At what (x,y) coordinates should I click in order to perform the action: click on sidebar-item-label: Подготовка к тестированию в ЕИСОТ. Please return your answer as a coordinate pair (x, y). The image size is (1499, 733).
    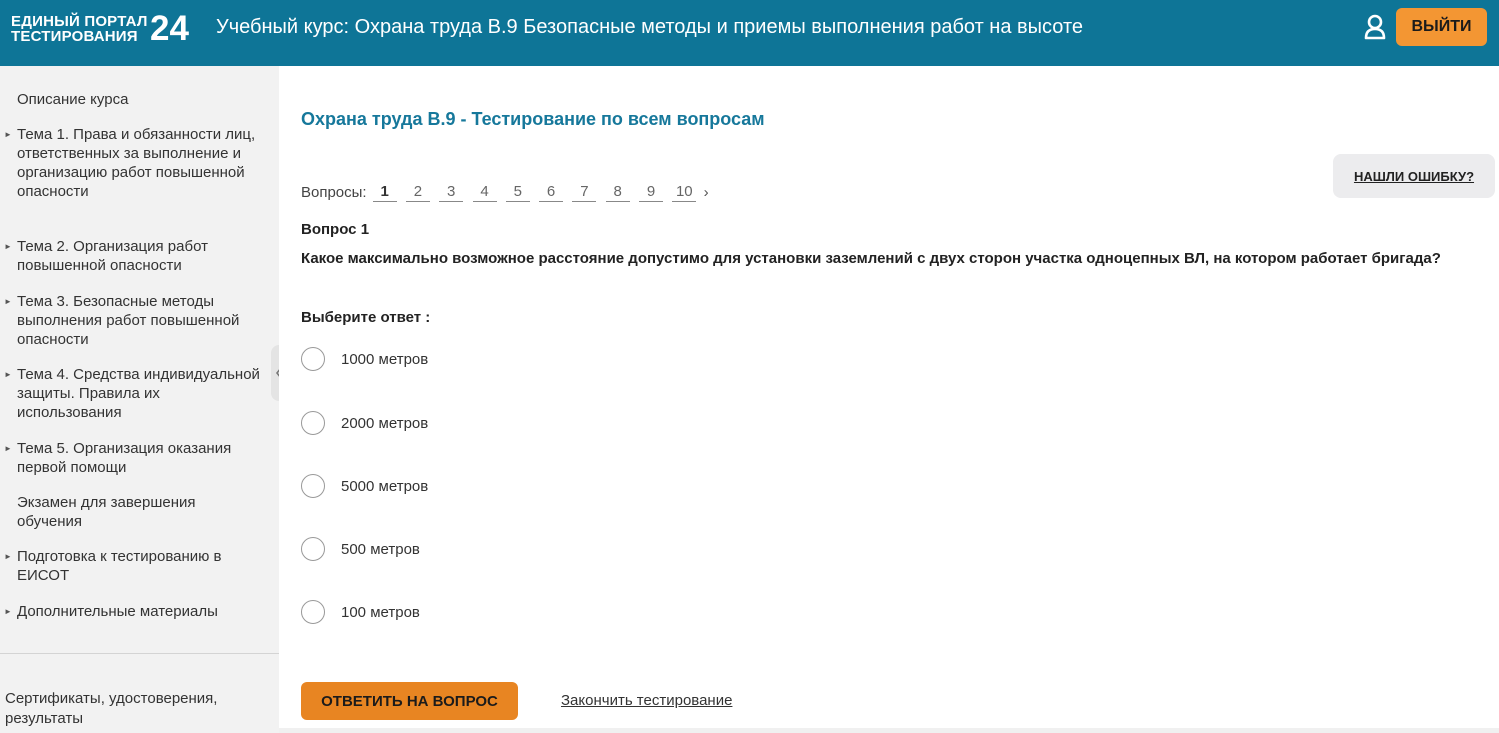
    Looking at the image, I should click on (119, 566).